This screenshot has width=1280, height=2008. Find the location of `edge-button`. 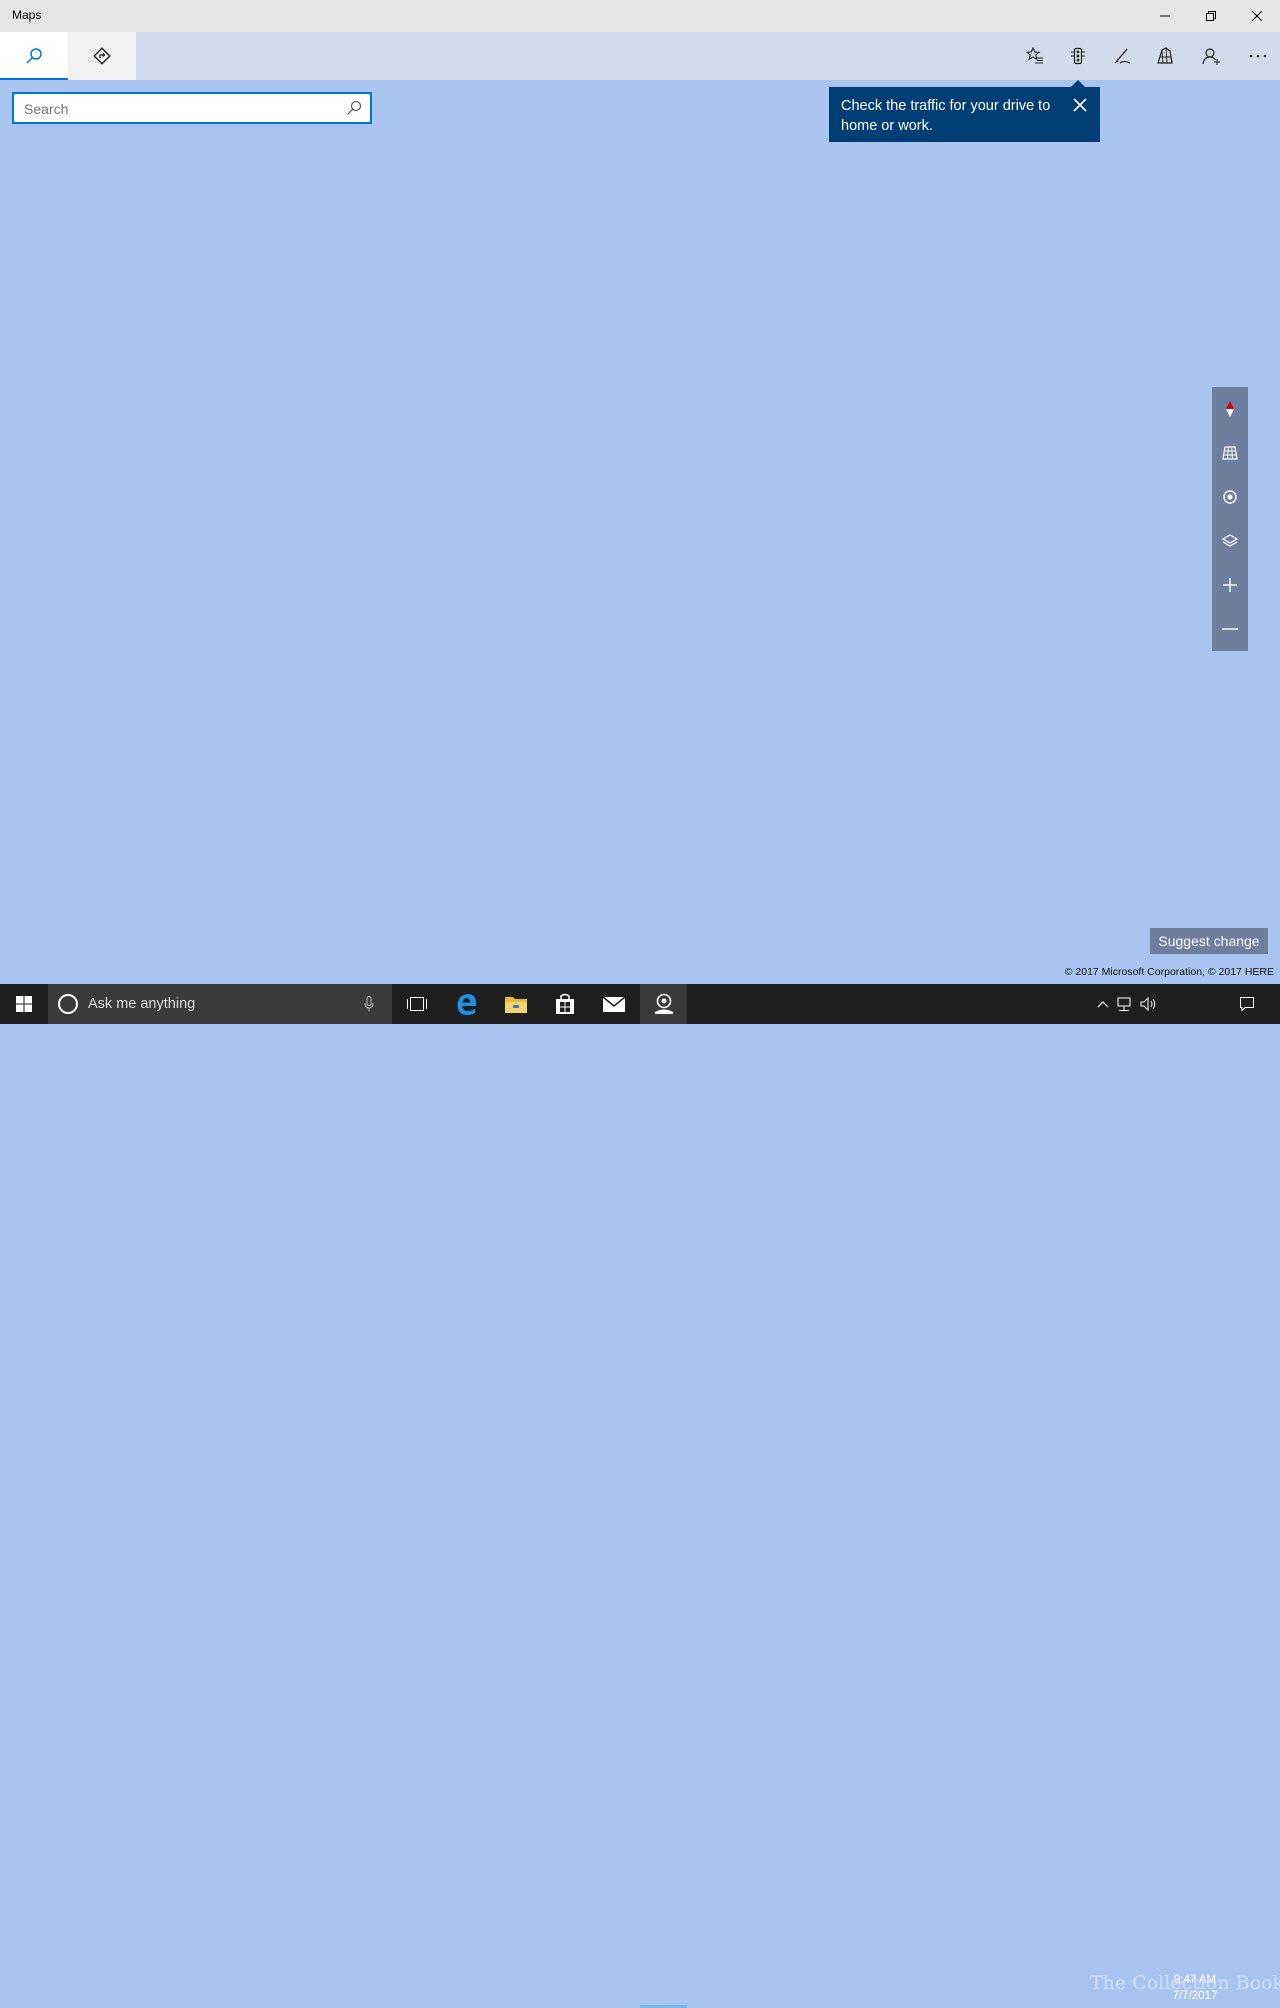

edge-button is located at coordinates (467, 1004).